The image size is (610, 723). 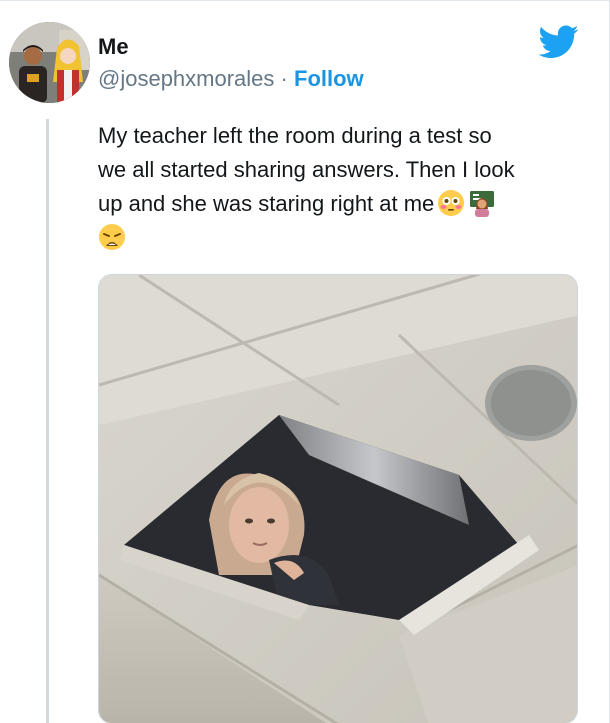 I want to click on thread-line, so click(x=47, y=421).